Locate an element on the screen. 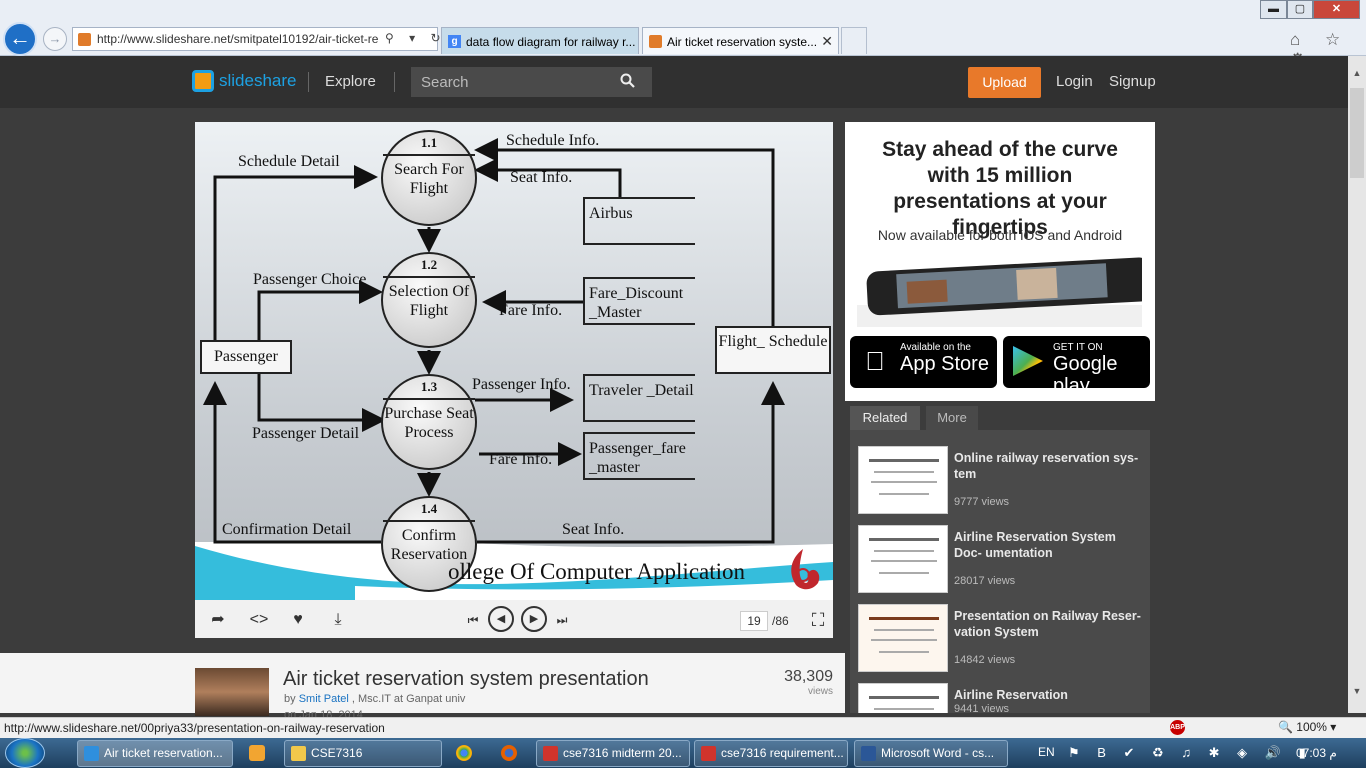  process-name: Confirm Reservation is located at coordinates (429, 545).